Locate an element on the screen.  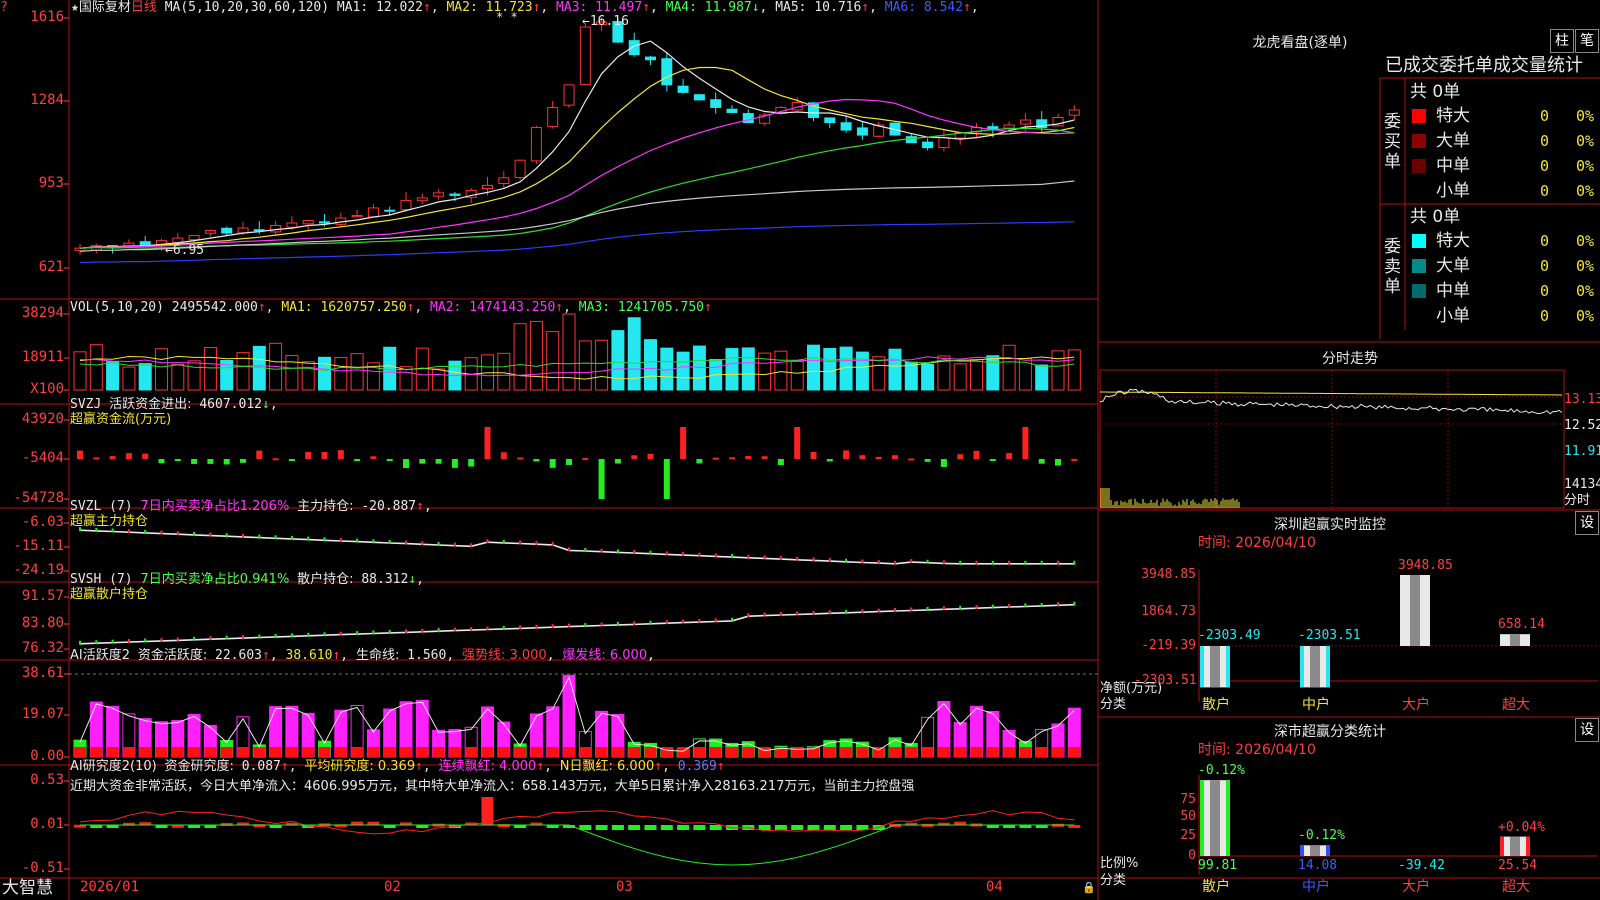
app-brand: 大智慧 is located at coordinates (27, 888).